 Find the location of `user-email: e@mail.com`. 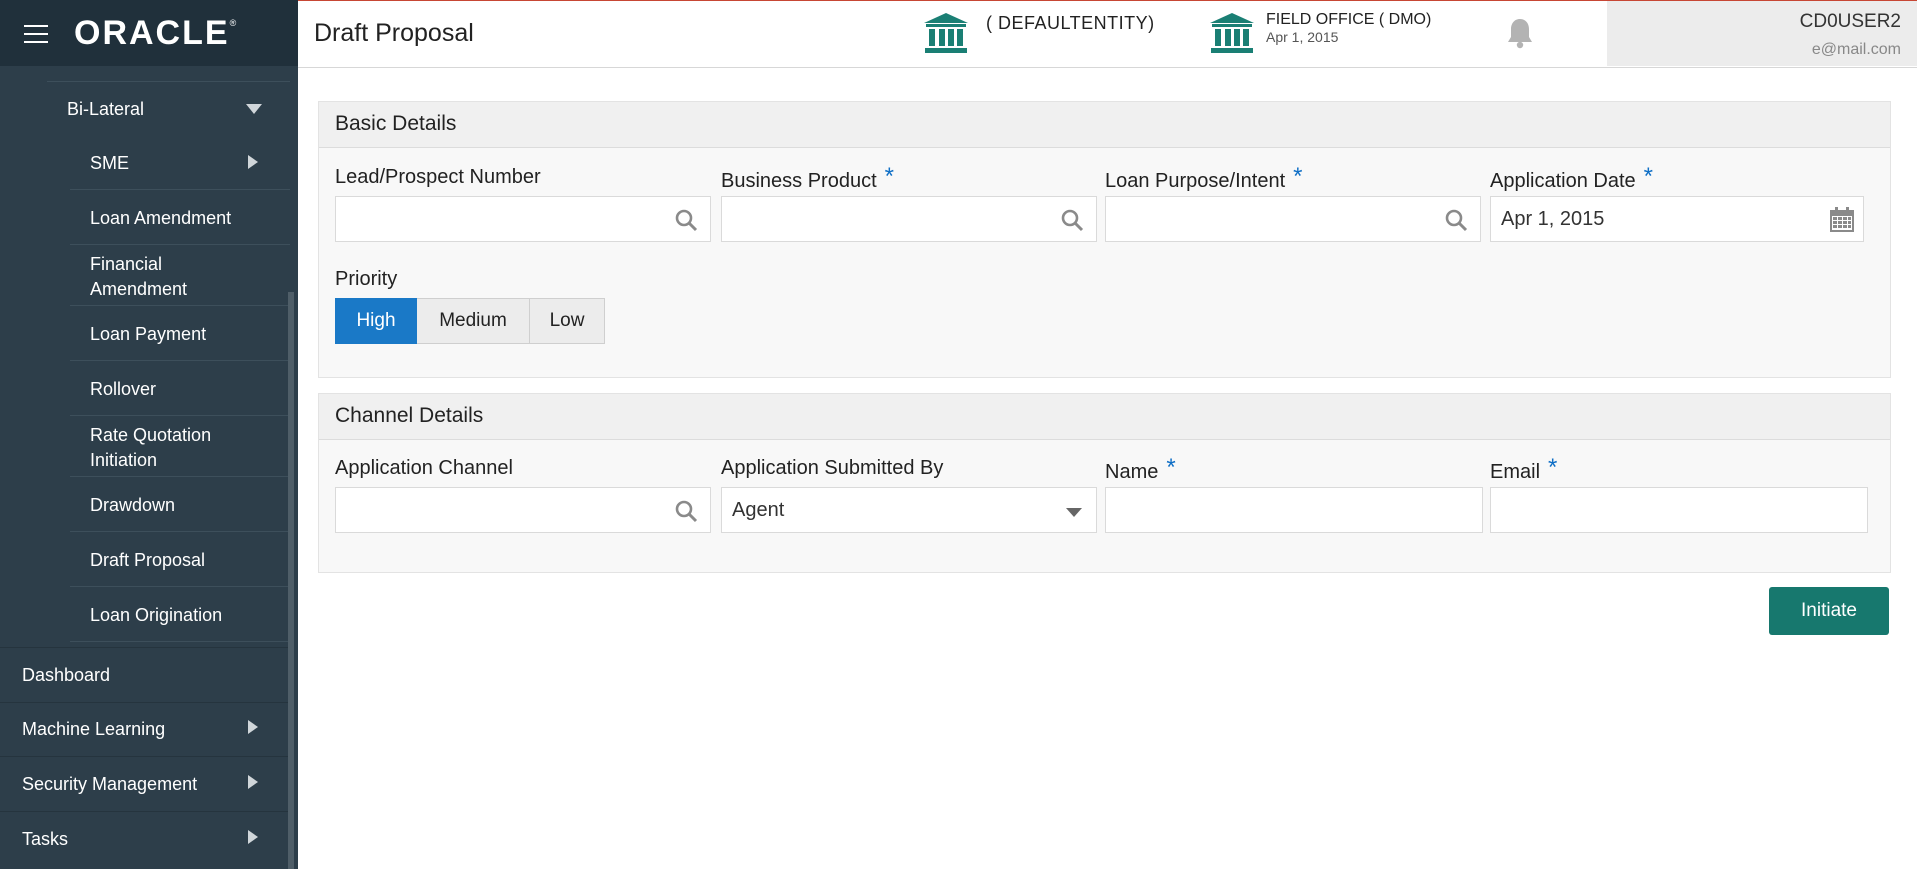

user-email: e@mail.com is located at coordinates (1856, 49).